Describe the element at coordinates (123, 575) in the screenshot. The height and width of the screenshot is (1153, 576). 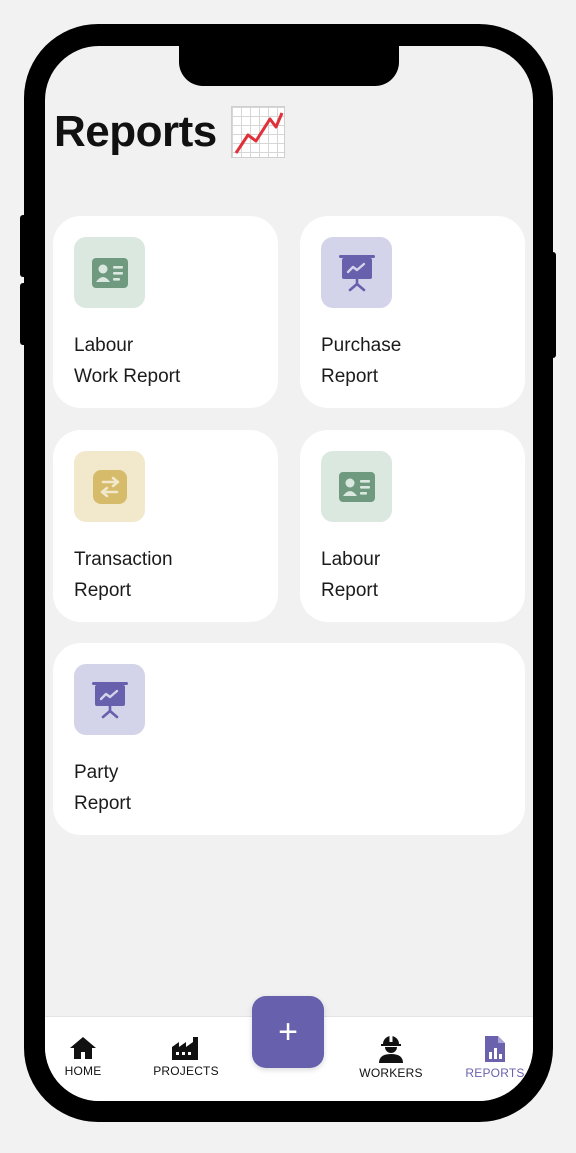
I see `card-title: Transaction Report` at that location.